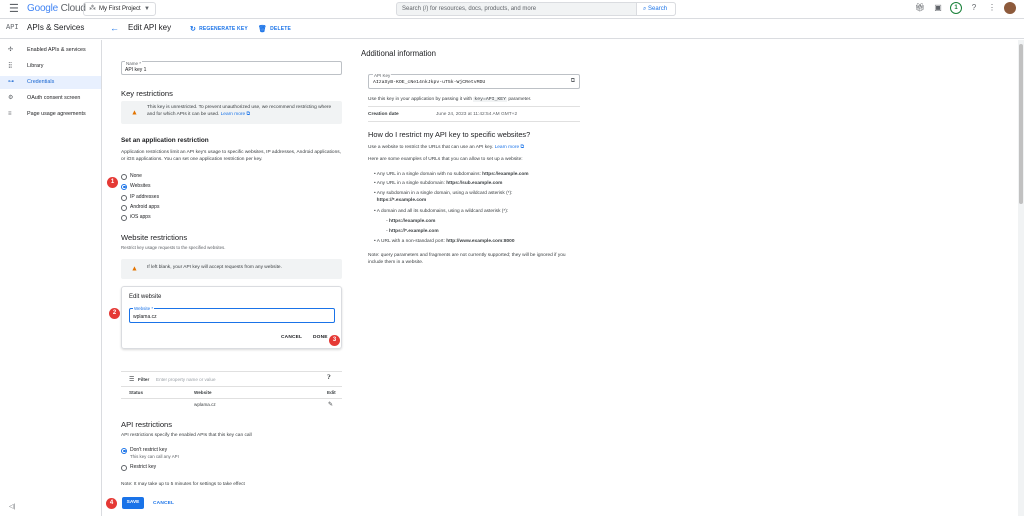 This screenshot has height=516, width=1024. I want to click on cancel-edit-button: CANCEL, so click(291, 337).